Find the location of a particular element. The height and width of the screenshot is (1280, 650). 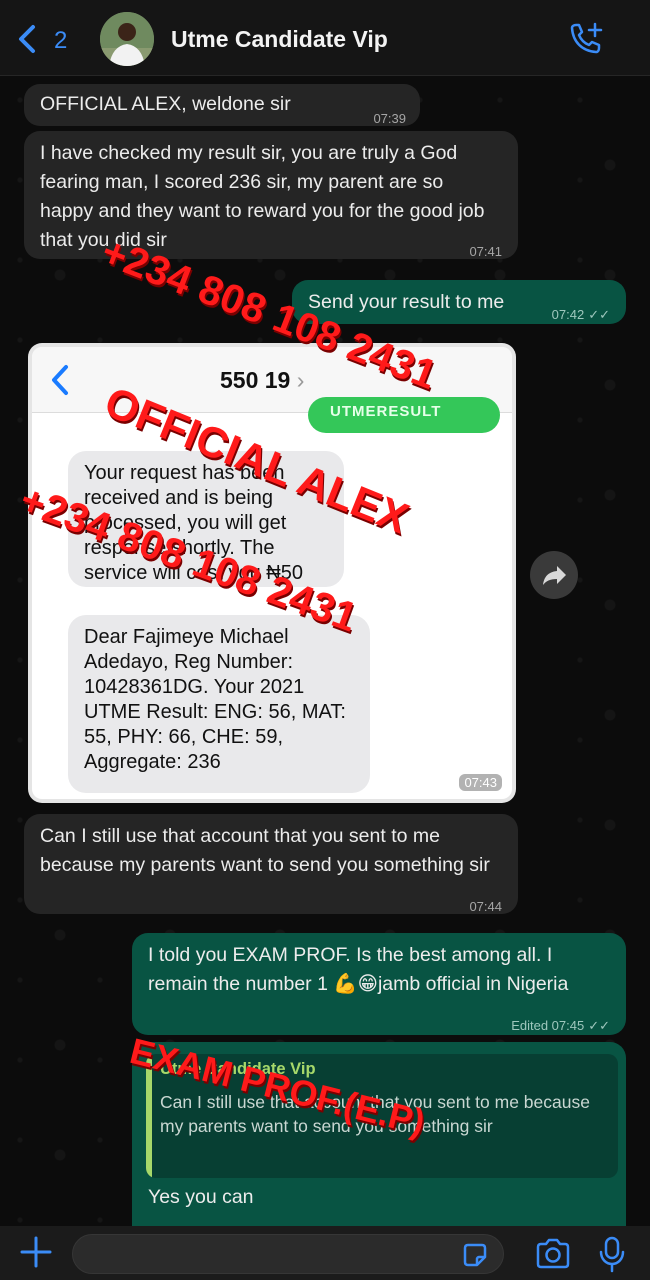

sent-sms-text: UTMERESULT is located at coordinates (386, 411).